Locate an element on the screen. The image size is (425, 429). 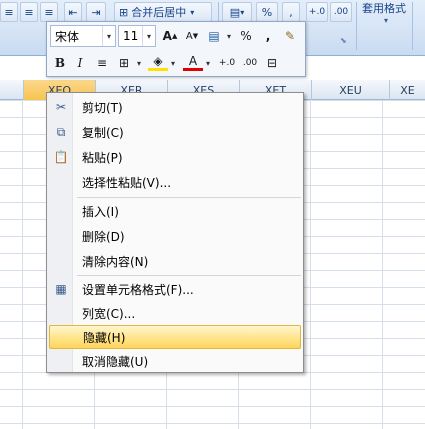
dialog-launcher-icon: ⬊ is located at coordinates (345, 41).